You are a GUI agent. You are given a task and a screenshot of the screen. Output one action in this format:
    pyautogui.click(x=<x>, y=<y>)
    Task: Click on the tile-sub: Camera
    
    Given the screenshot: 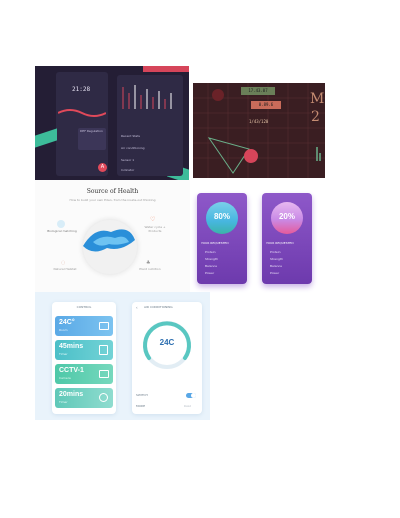 What is the action you would take?
    pyautogui.click(x=65, y=378)
    